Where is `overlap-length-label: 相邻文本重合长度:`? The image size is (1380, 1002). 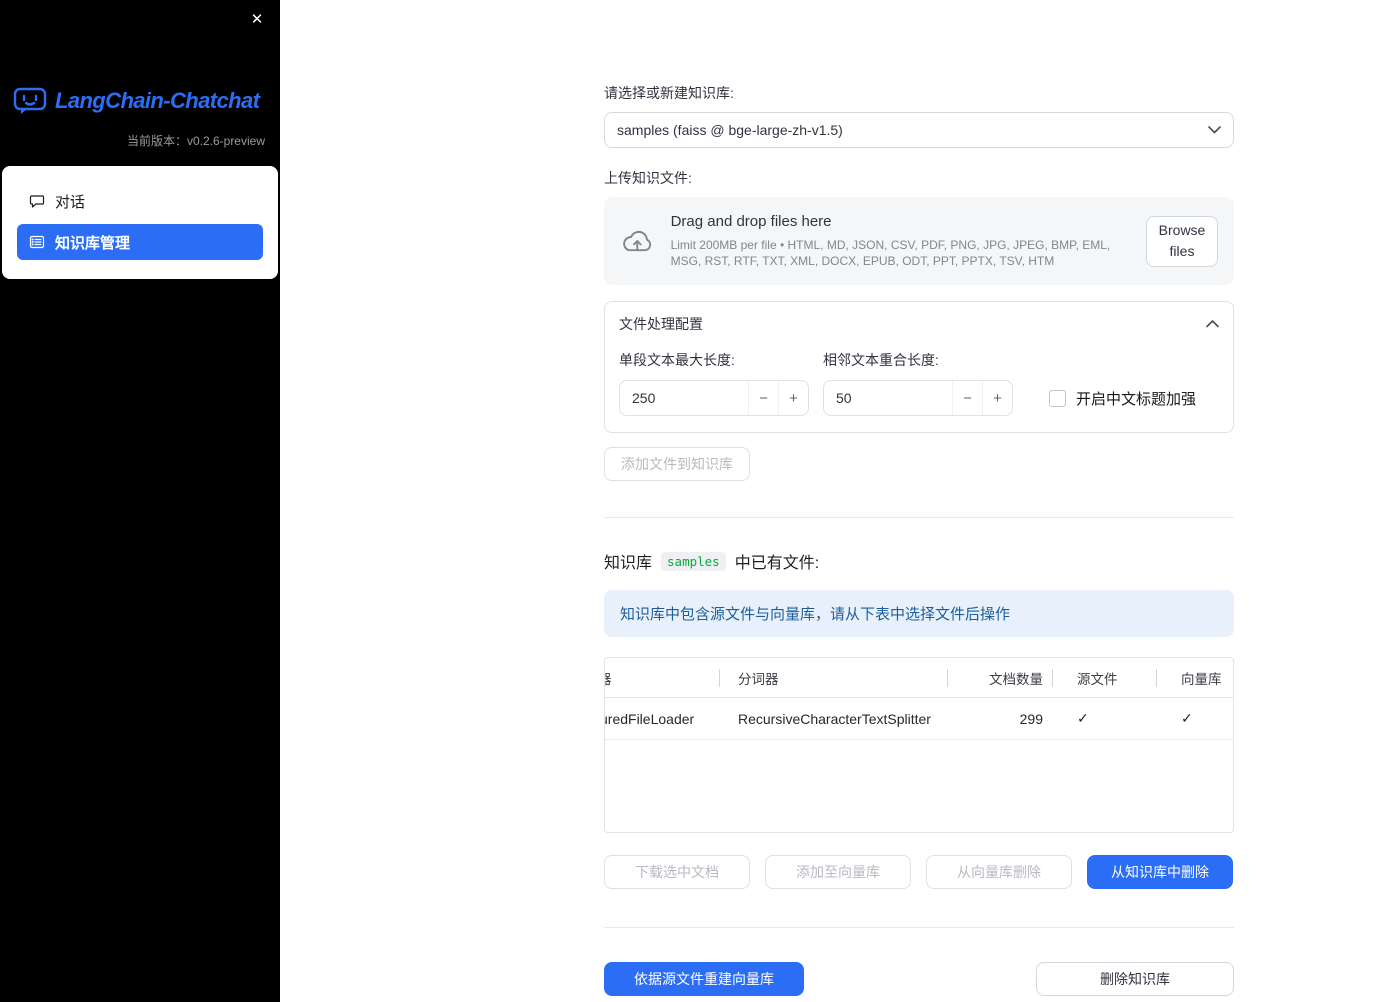 overlap-length-label: 相邻文本重合长度: is located at coordinates (881, 360).